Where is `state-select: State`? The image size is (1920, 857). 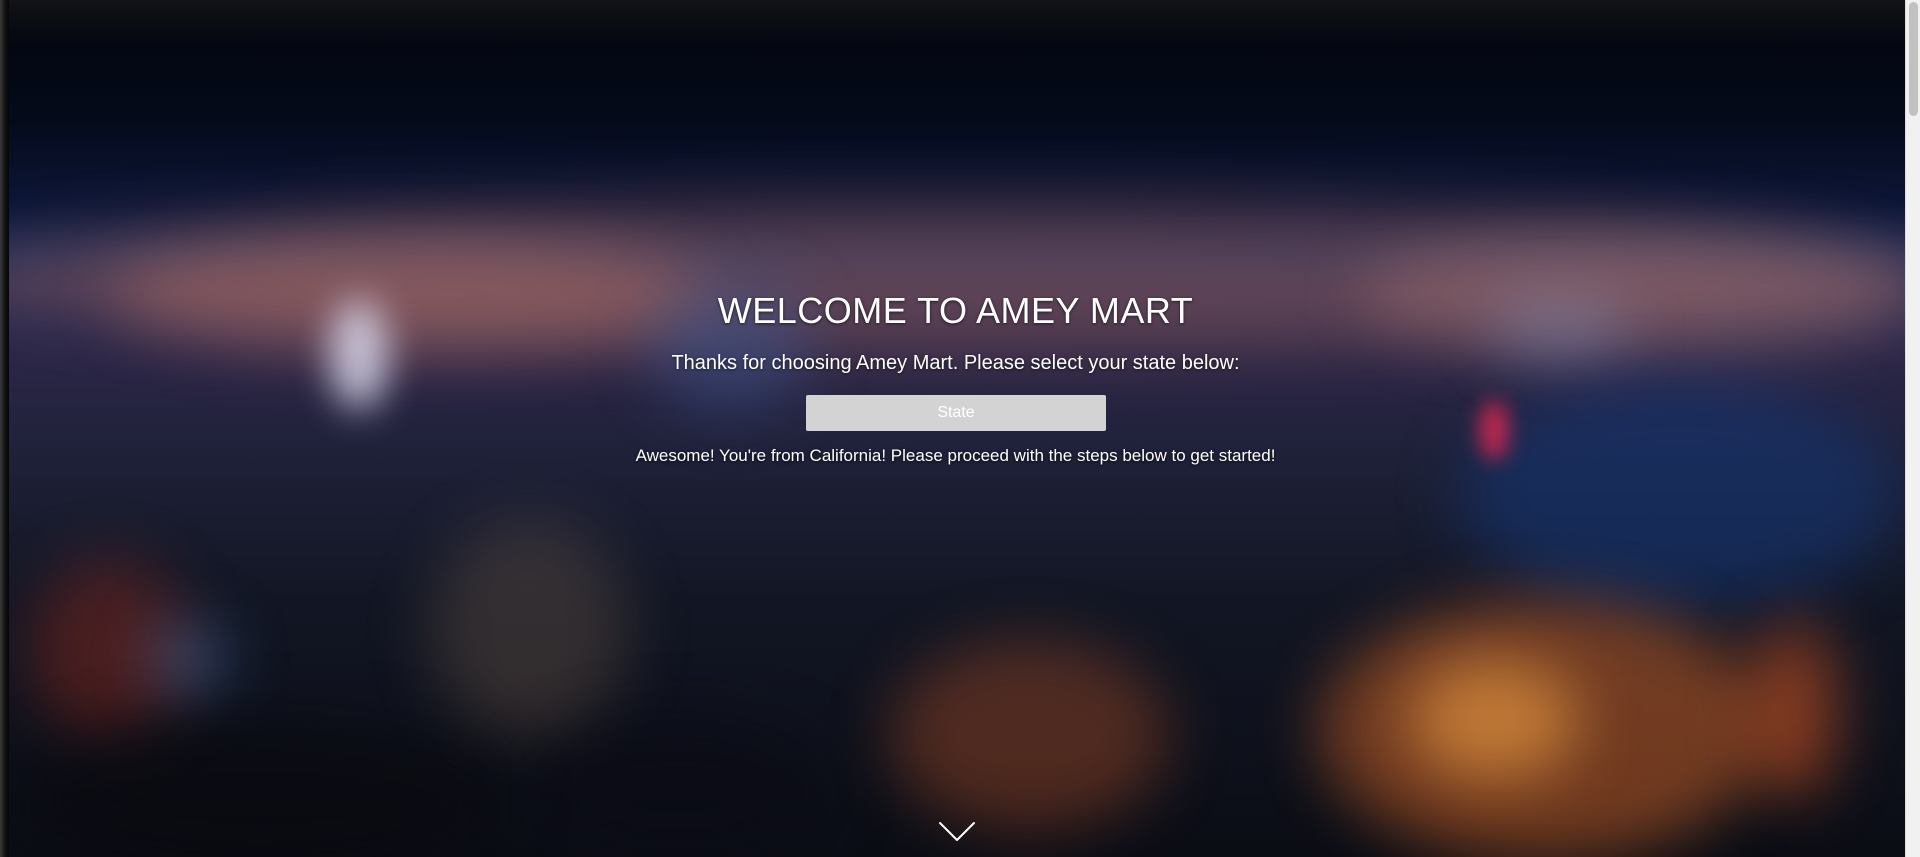
state-select: State is located at coordinates (956, 413).